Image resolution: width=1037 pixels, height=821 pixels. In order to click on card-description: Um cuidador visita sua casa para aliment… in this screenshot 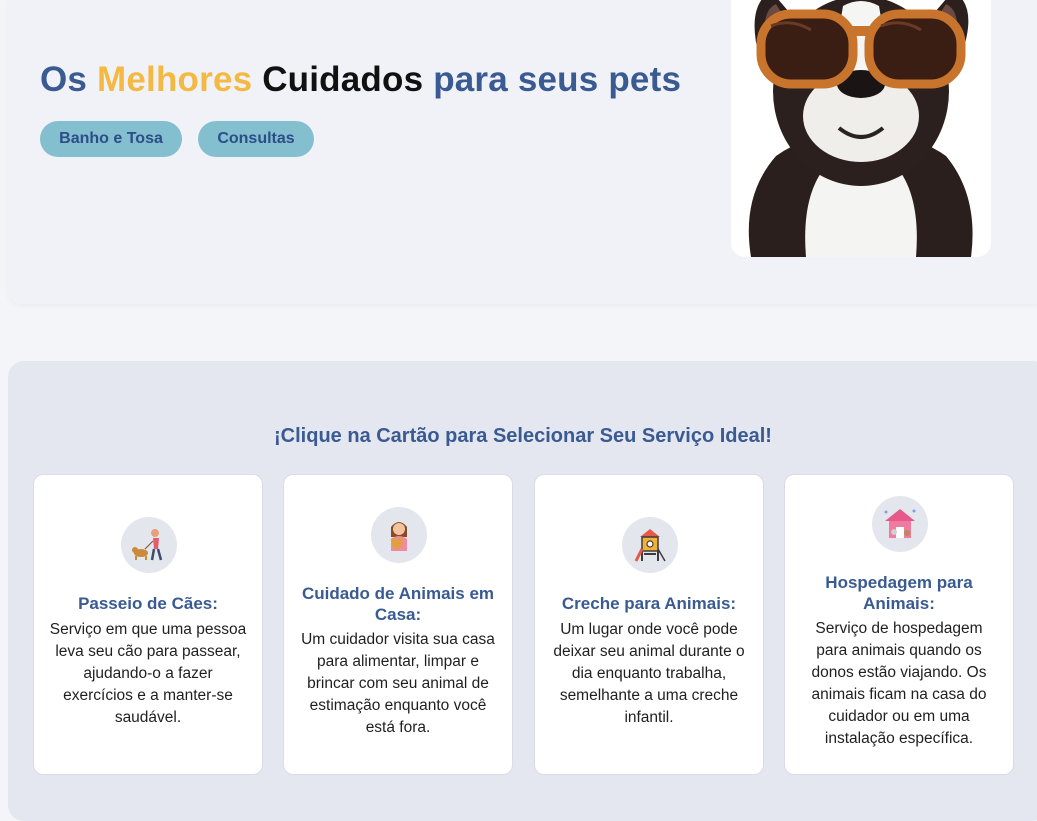, I will do `click(398, 683)`.